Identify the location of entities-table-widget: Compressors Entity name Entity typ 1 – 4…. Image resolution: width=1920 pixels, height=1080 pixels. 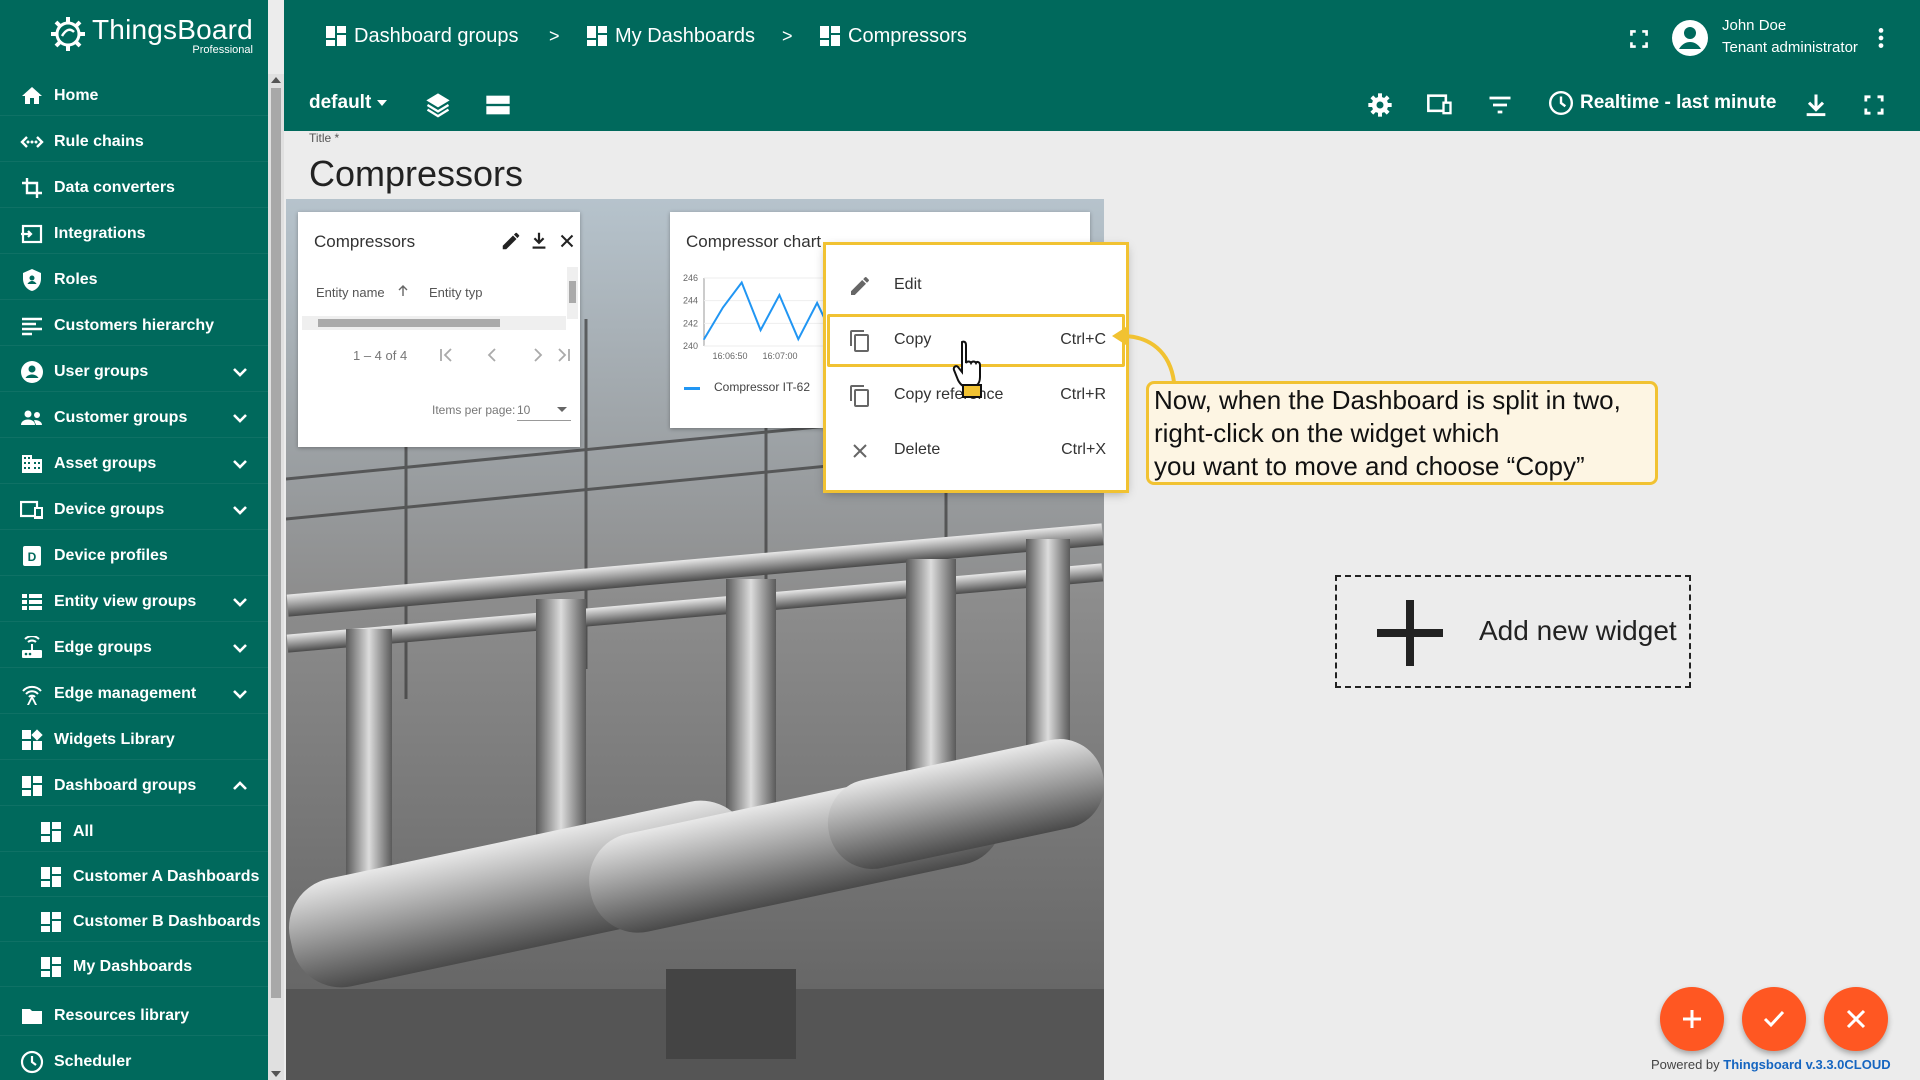
(439, 329).